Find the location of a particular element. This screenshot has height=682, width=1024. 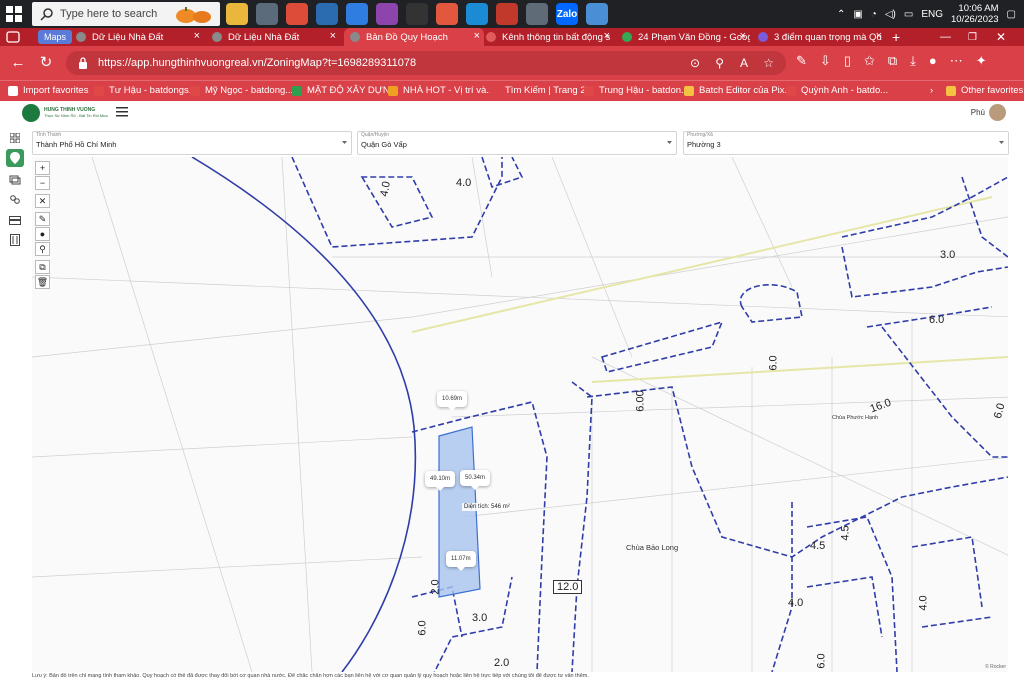

calculator-app-icon is located at coordinates (327, 14).